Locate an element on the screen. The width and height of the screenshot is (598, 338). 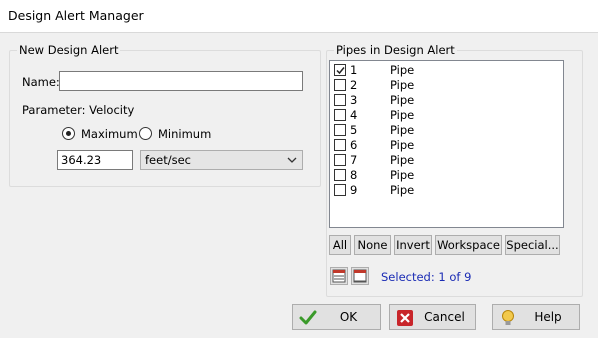
columns-view-icon is located at coordinates (360, 276).